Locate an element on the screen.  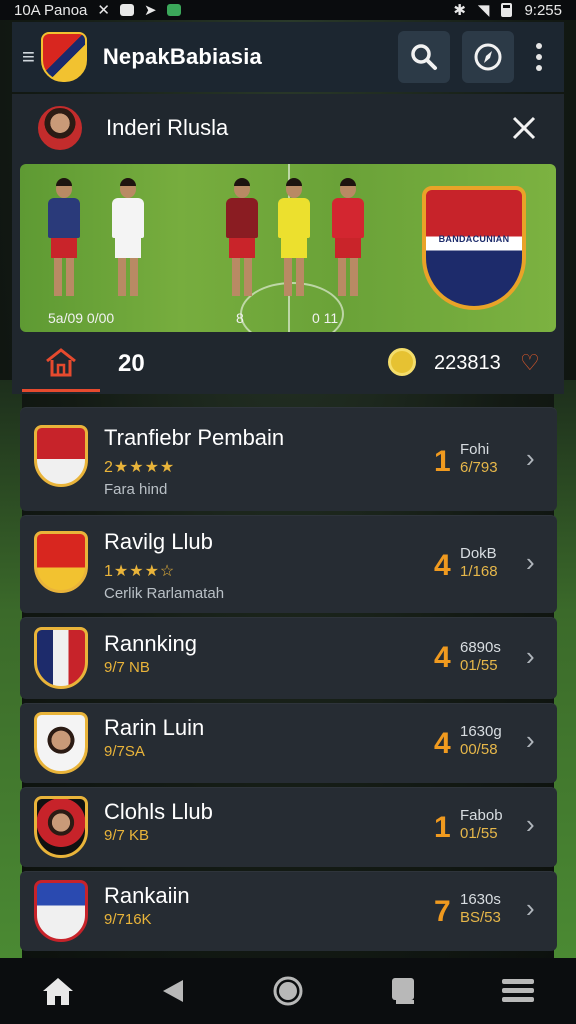
item-stat: 1630g is located at coordinates (481, 731).